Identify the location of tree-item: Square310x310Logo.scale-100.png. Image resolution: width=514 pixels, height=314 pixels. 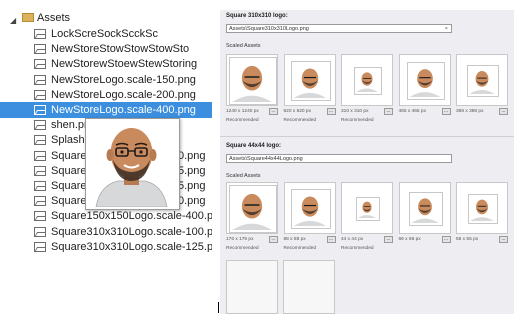
(106, 232).